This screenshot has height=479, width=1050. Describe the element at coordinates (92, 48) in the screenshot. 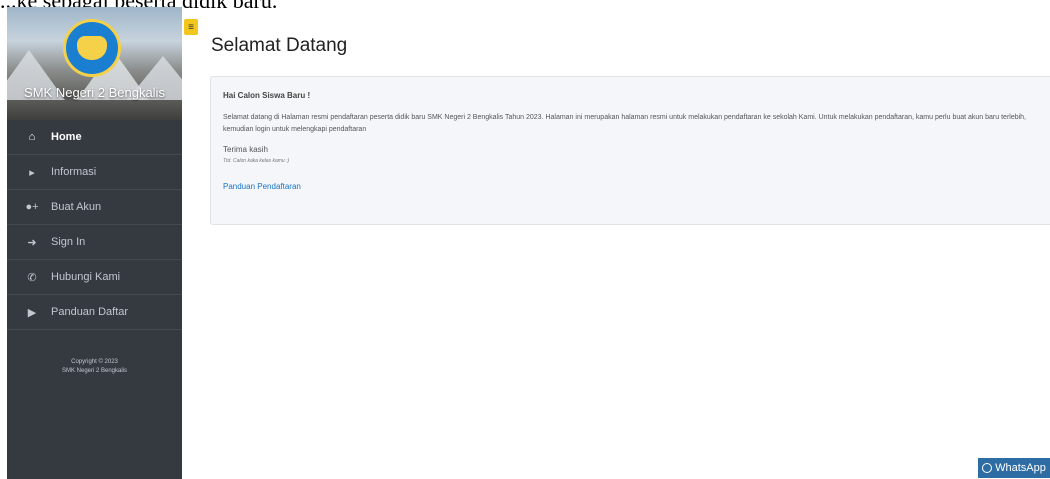

I see `school-logo` at that location.